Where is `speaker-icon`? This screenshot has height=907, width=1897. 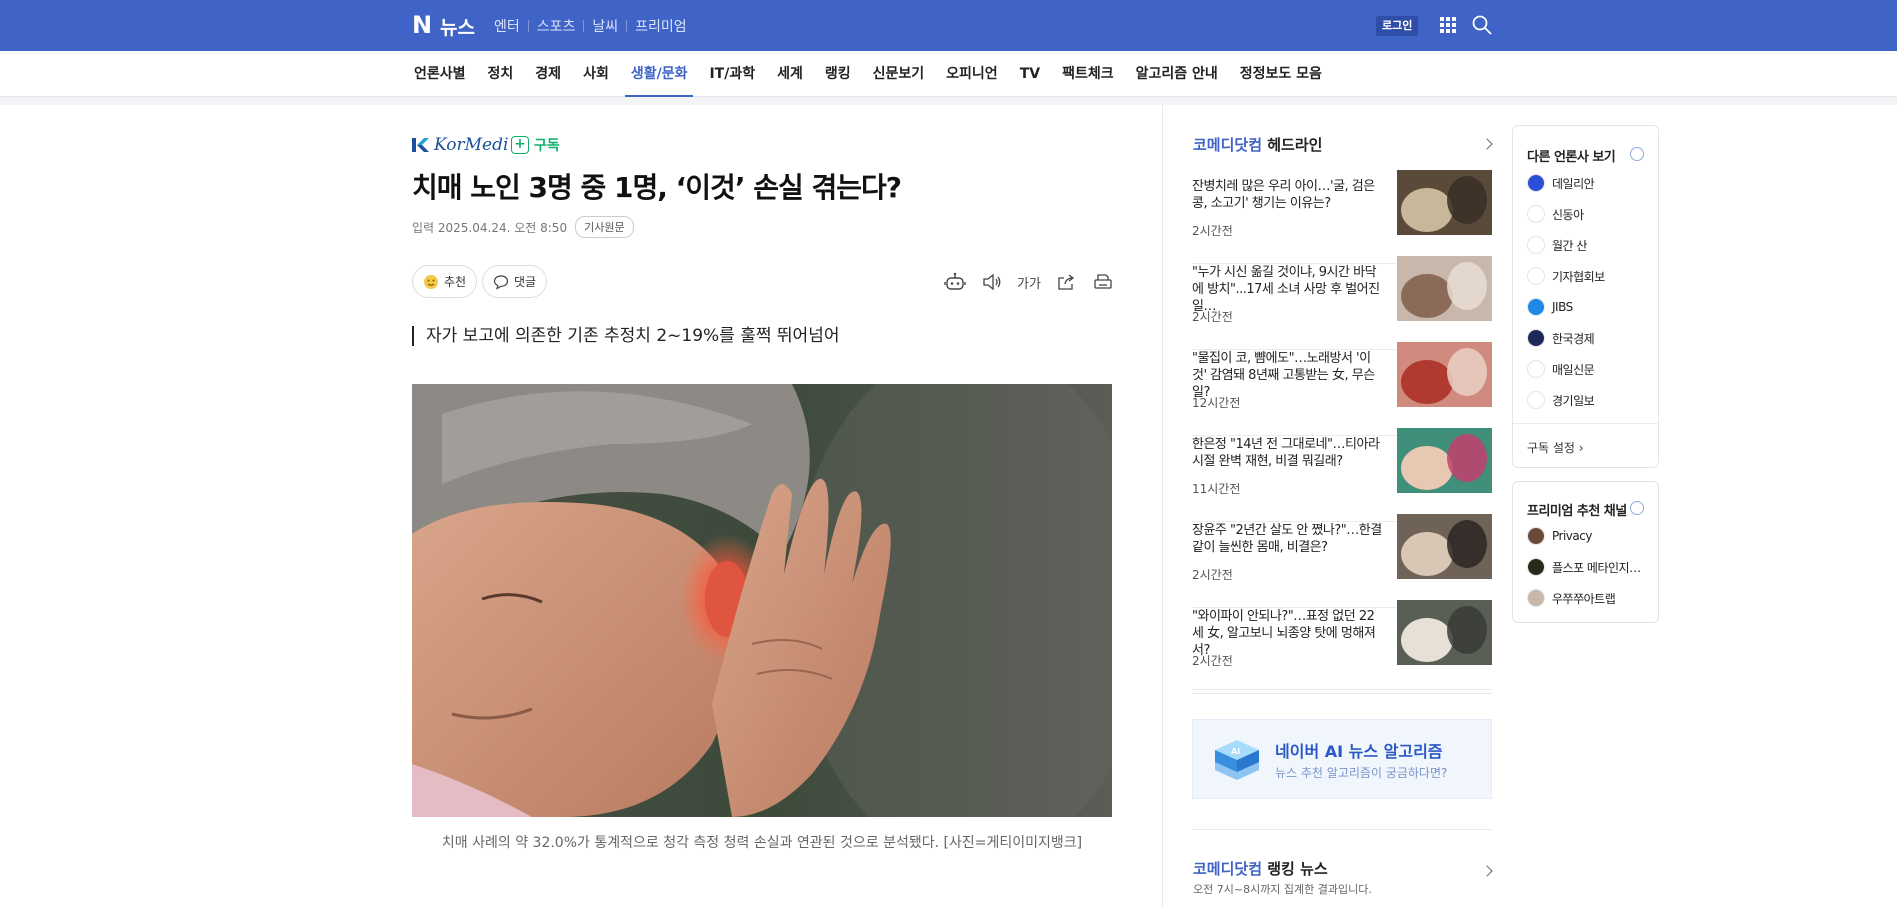
speaker-icon is located at coordinates (992, 282).